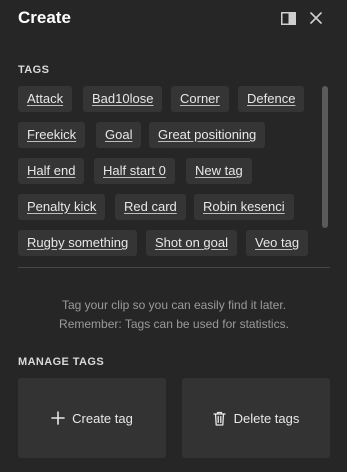 The width and height of the screenshot is (347, 472). What do you see at coordinates (62, 207) in the screenshot?
I see `tag-penalty-kick: Penalty kick` at bounding box center [62, 207].